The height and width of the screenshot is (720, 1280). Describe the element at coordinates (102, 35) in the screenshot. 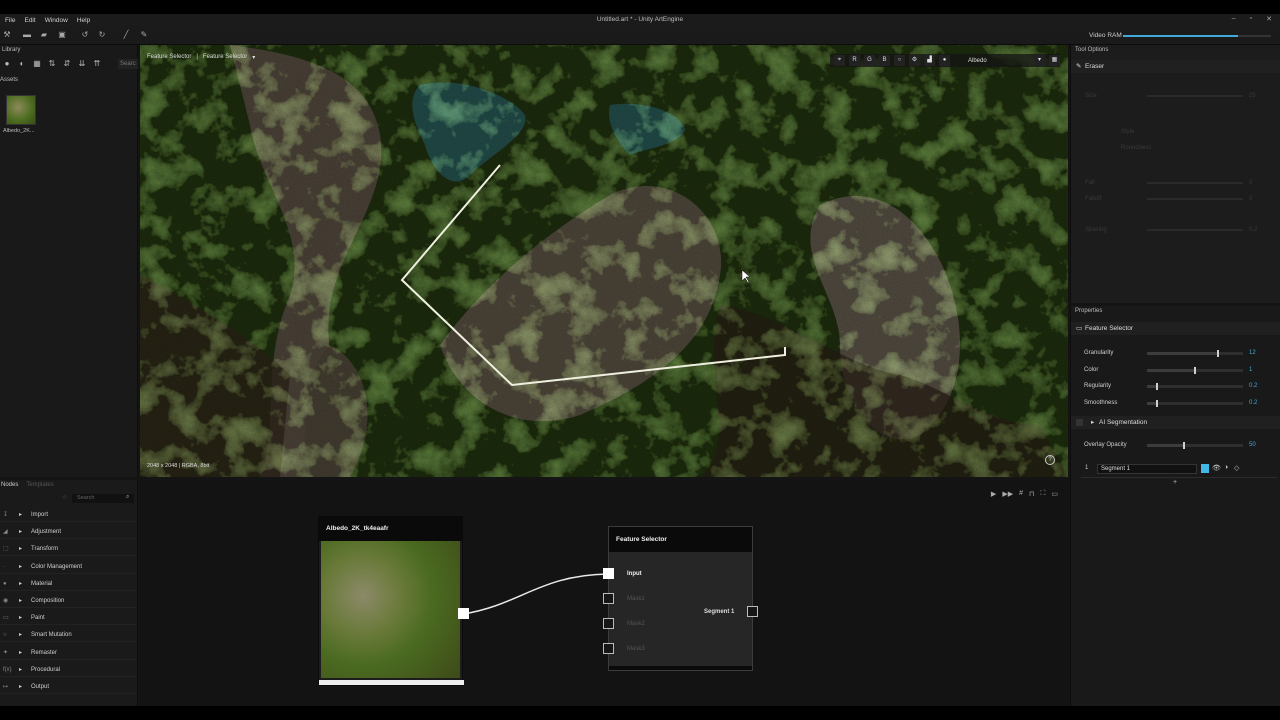

I see `redo-icon: ↻` at that location.